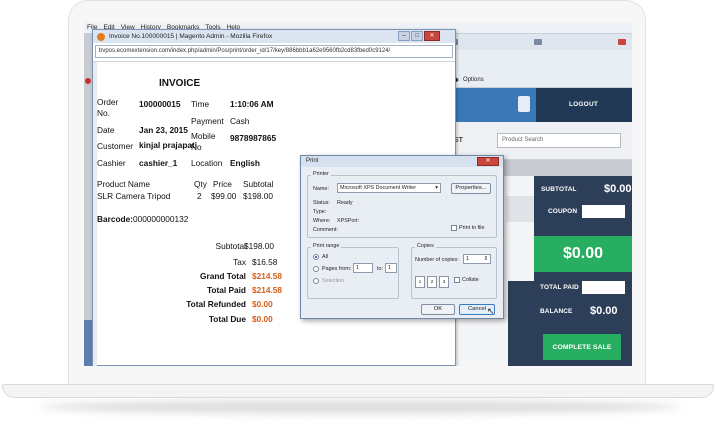 The height and width of the screenshot is (430, 715). Describe the element at coordinates (222, 184) in the screenshot. I see `col-price: Price` at that location.